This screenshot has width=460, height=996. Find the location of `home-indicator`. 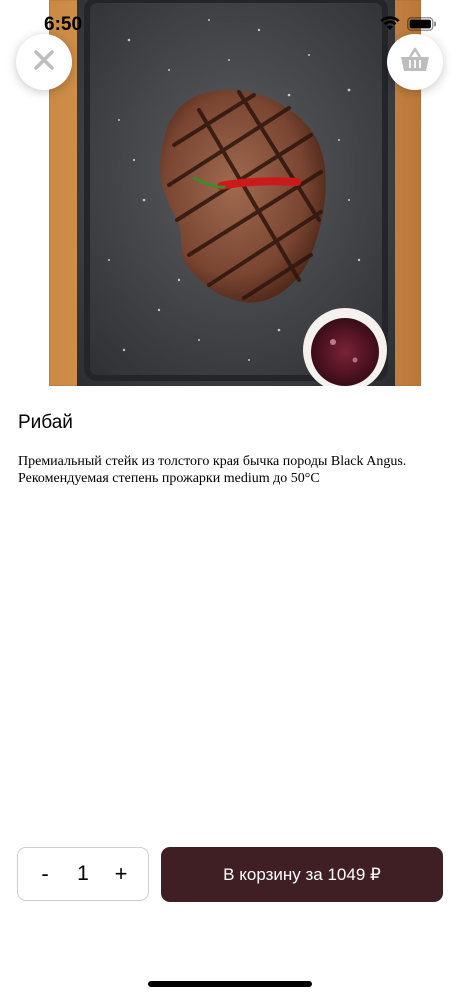

home-indicator is located at coordinates (230, 984).